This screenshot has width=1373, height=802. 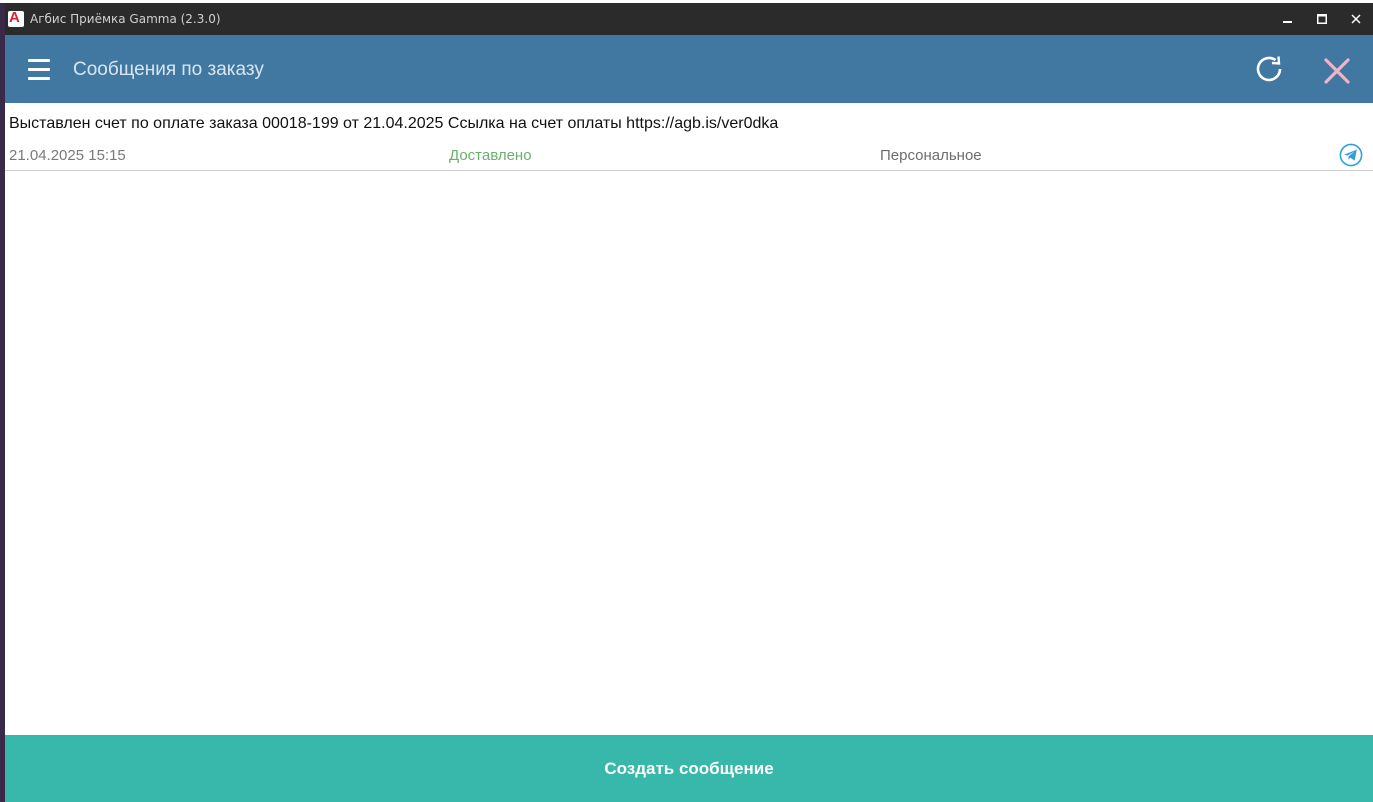 I want to click on message-type: Персональное, so click(x=931, y=155).